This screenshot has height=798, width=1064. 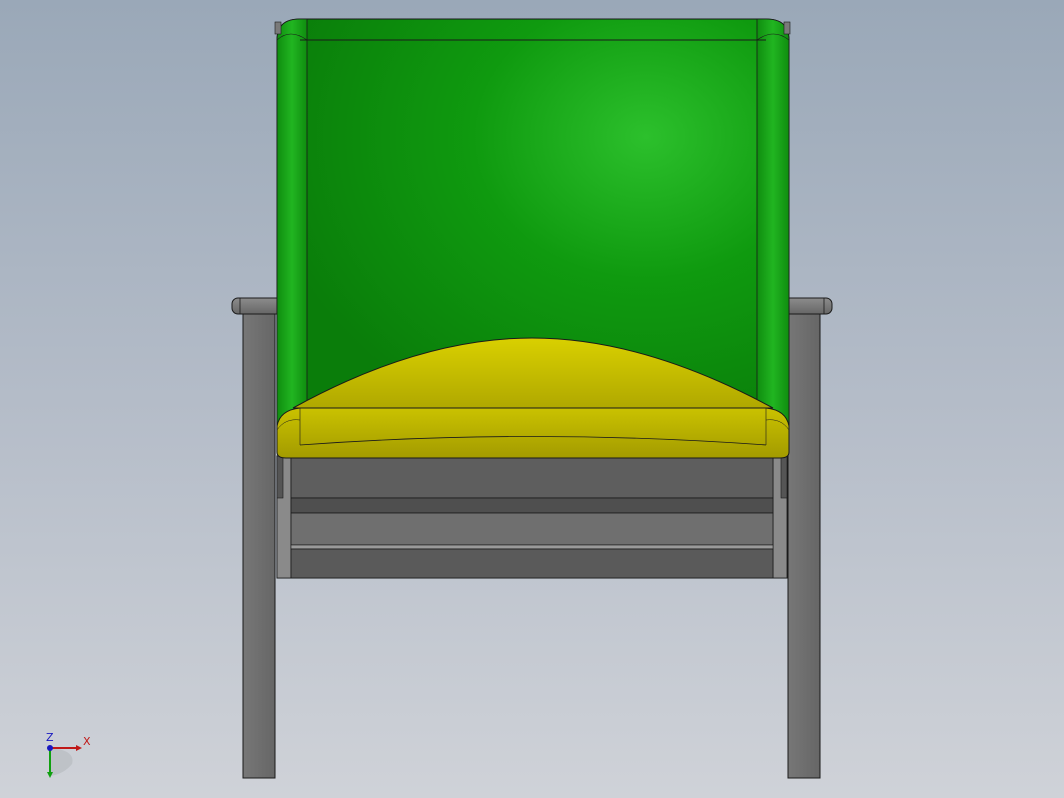 I want to click on leg-right, so click(x=804, y=545).